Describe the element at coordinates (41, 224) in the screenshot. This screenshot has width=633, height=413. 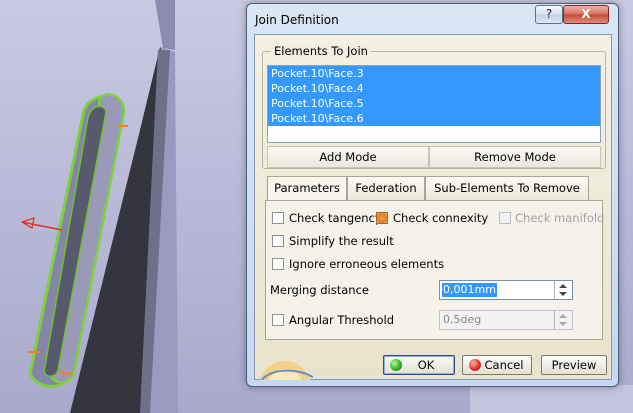
I see `axis-arrow-icon` at that location.